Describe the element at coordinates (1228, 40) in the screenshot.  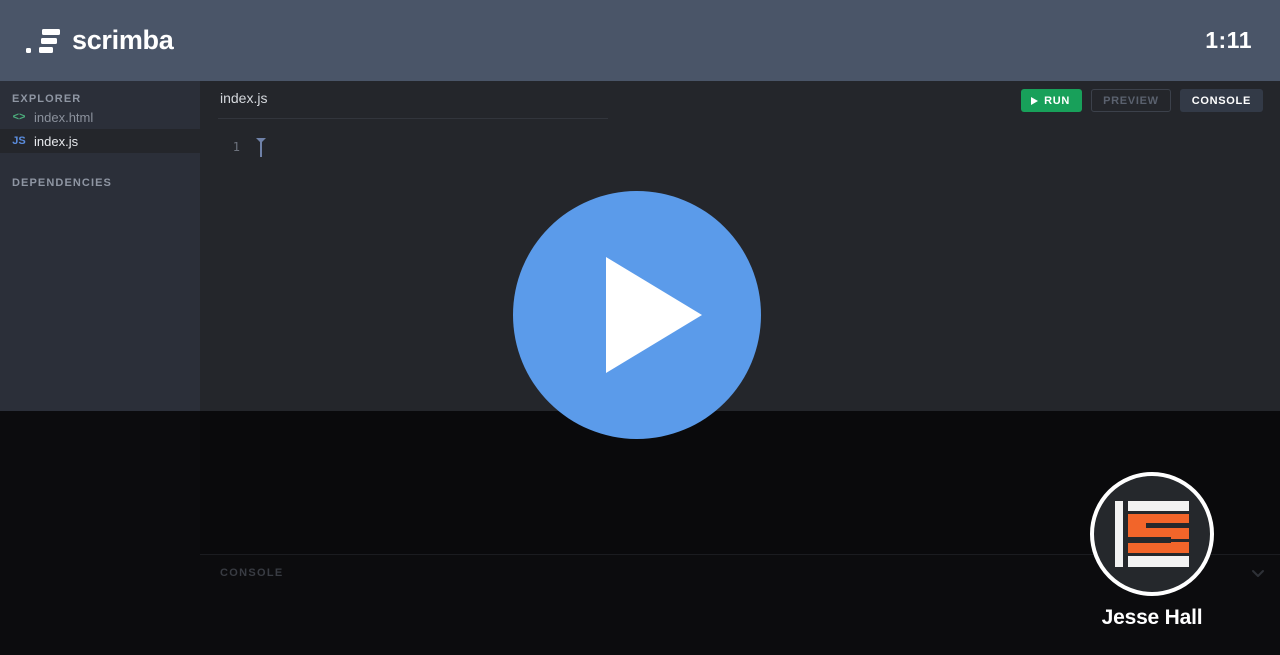
I see `recording-timer: 1:11` at that location.